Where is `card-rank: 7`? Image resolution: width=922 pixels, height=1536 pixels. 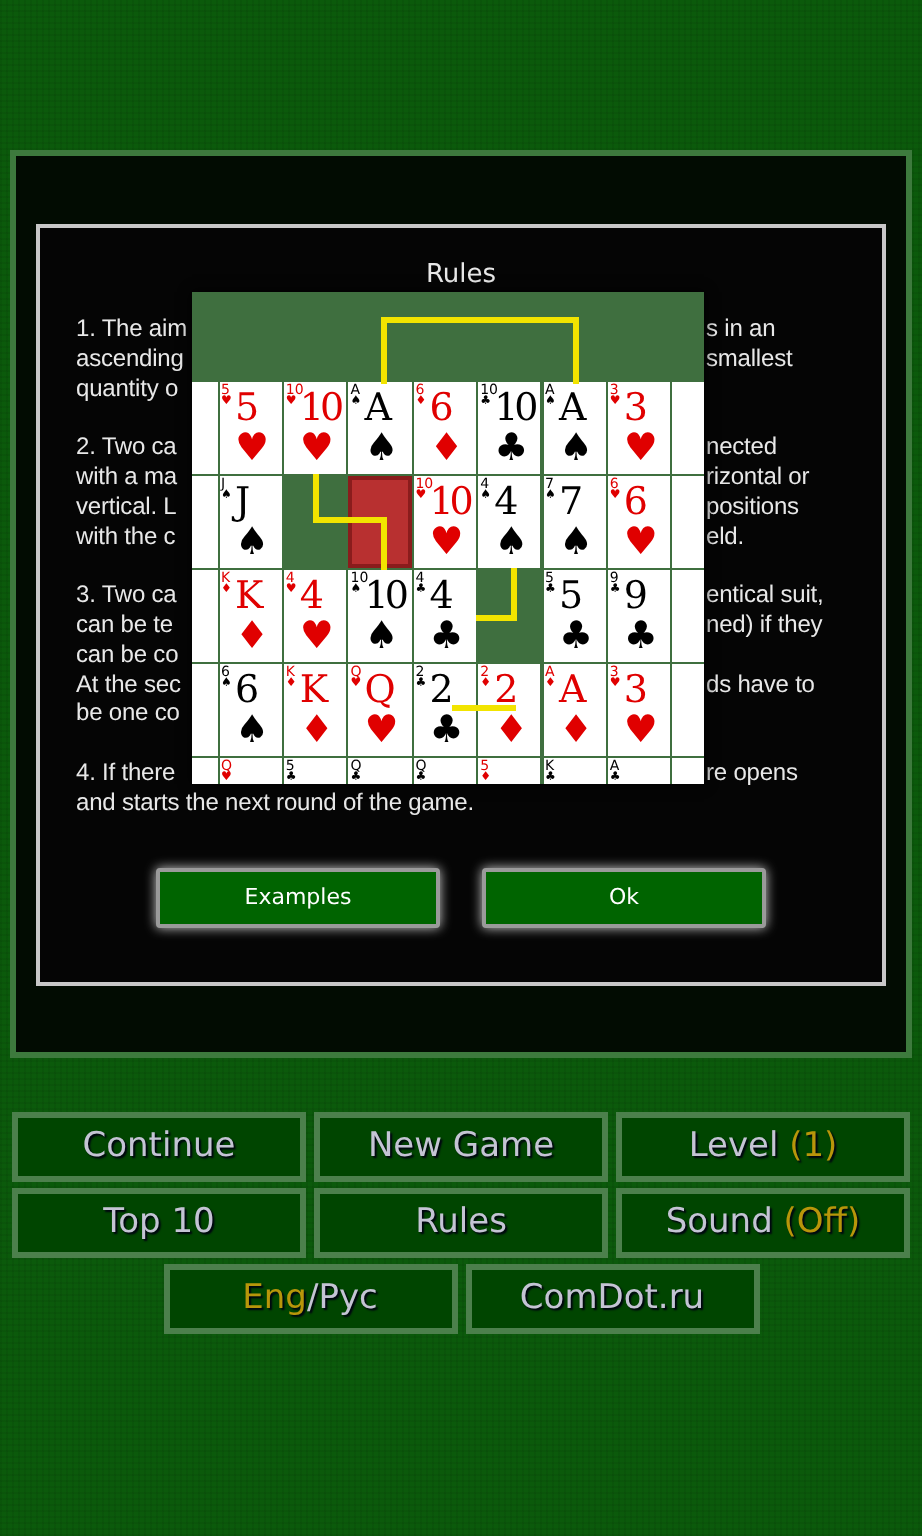
card-rank: 7 is located at coordinates (569, 502).